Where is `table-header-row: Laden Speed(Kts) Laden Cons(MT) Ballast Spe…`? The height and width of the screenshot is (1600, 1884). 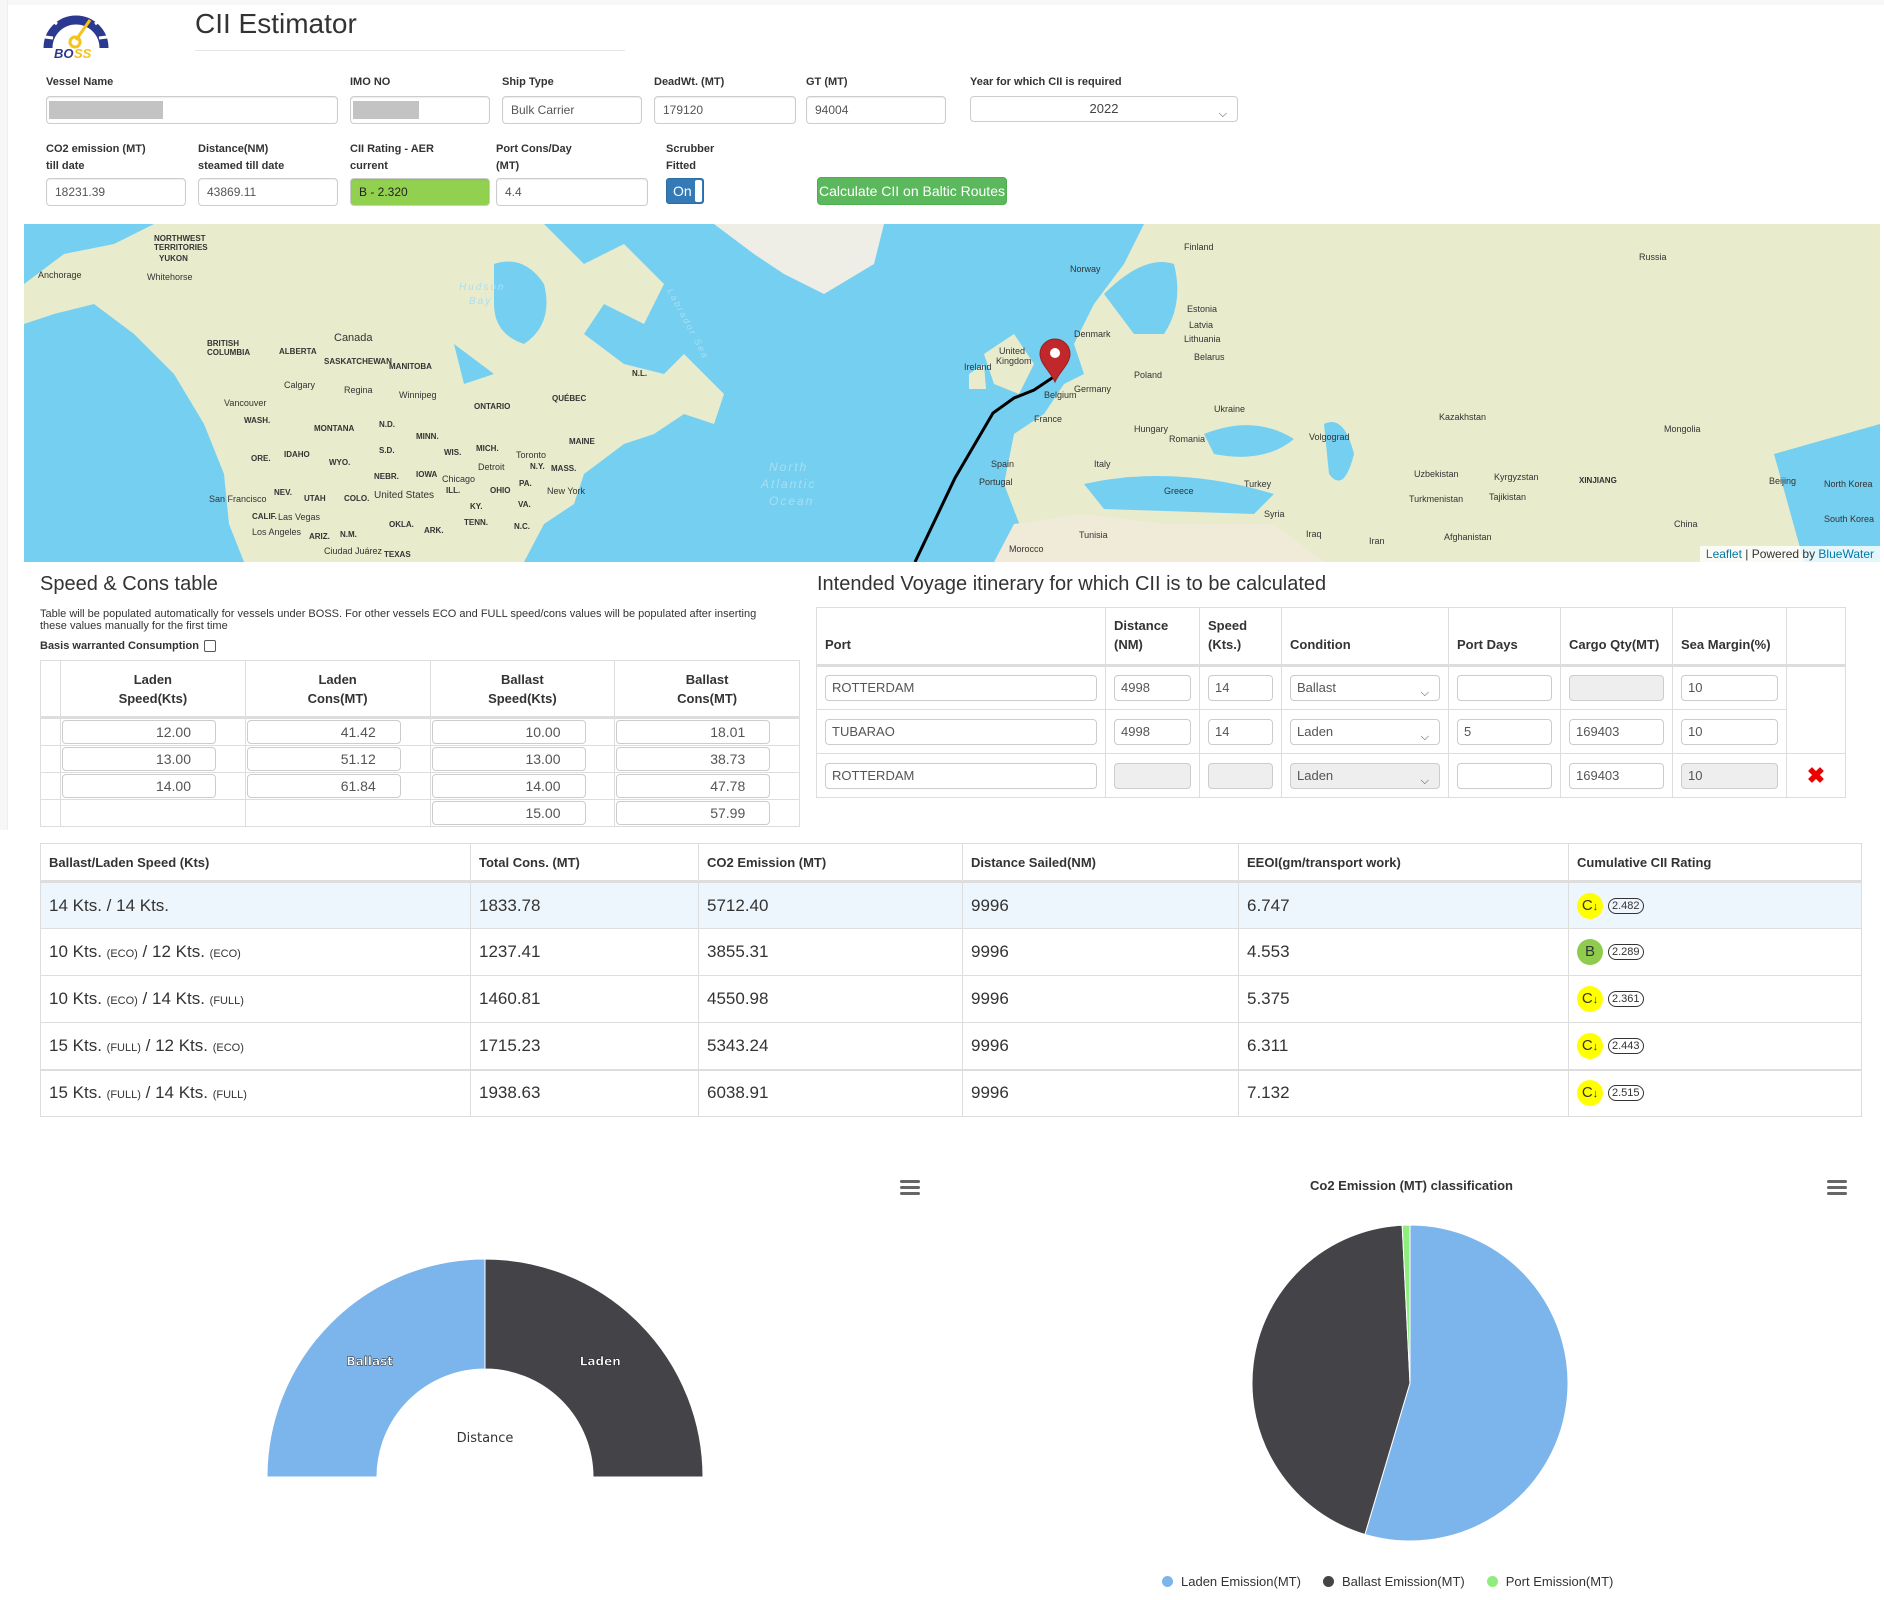 table-header-row: Laden Speed(Kts) Laden Cons(MT) Ballast Spe… is located at coordinates (420, 689).